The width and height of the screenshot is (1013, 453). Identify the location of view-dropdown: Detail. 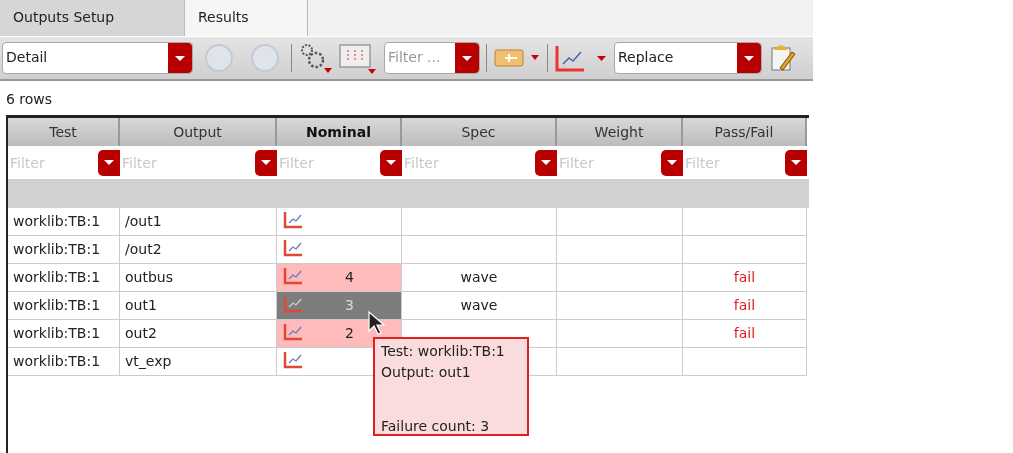
(97, 58).